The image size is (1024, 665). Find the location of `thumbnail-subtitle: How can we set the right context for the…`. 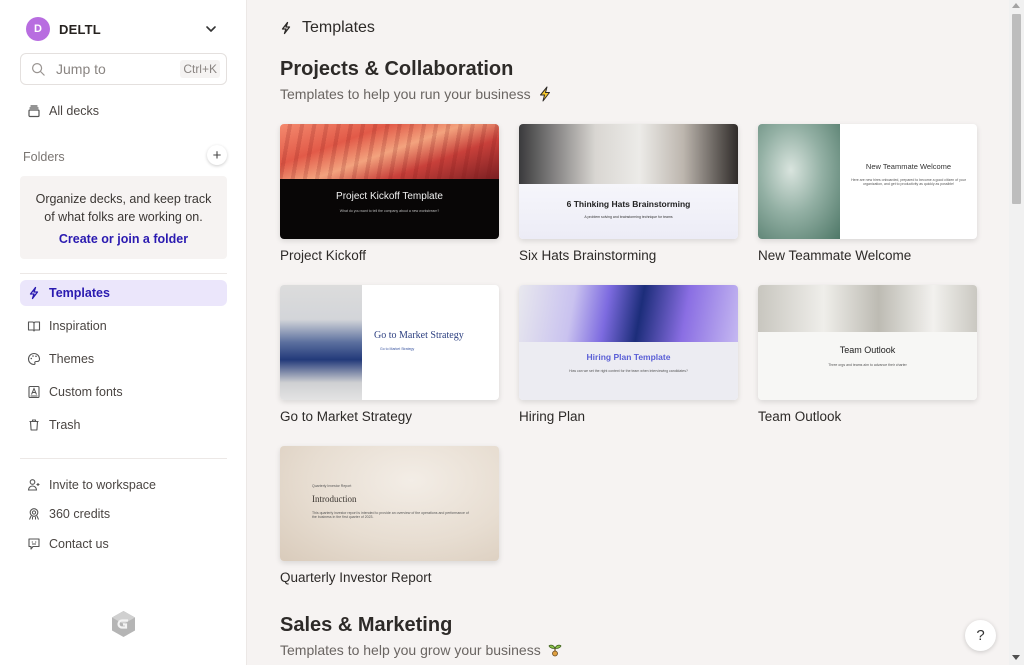

thumbnail-subtitle: How can we set the right context for the… is located at coordinates (628, 371).